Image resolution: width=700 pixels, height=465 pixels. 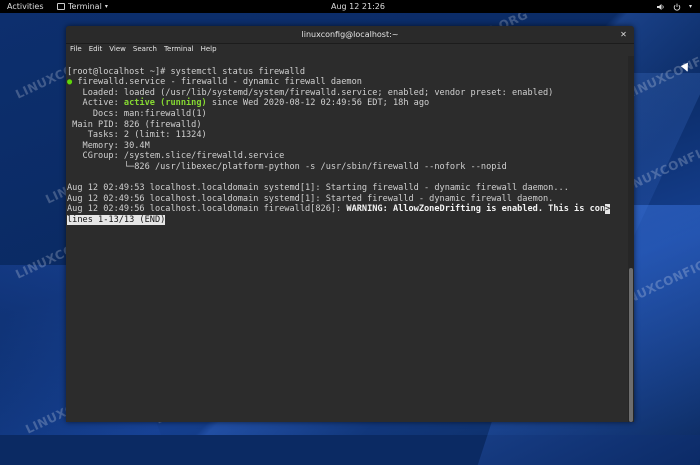 I want to click on top-bar: Activities Terminal ▾ Aug 12 21:26 ▾, so click(x=350, y=6).